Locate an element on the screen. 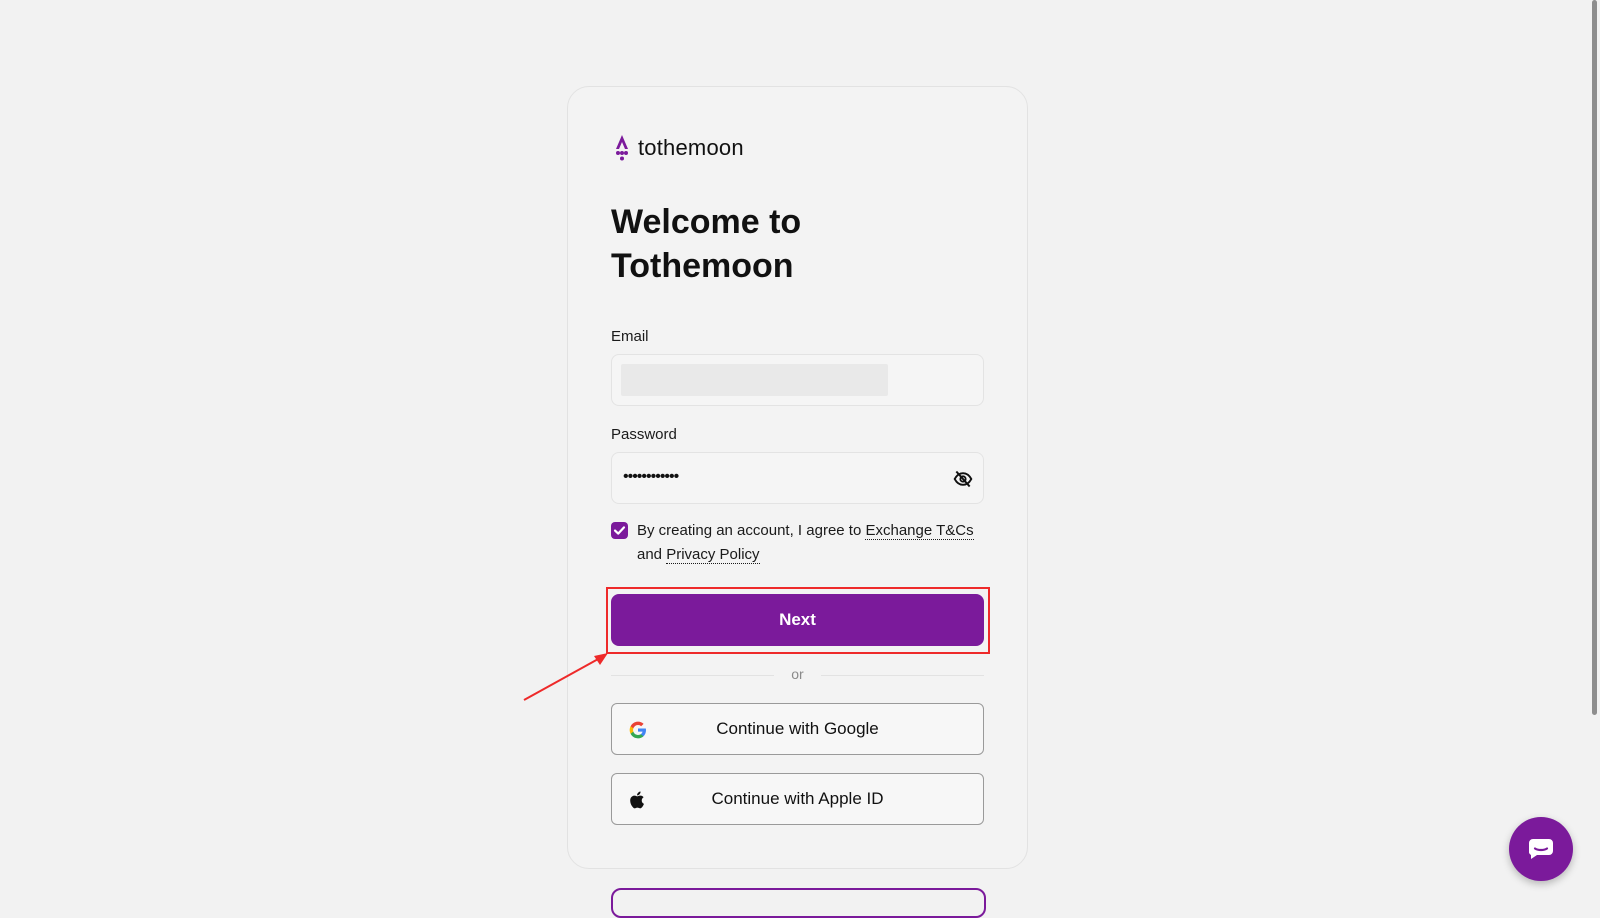 The height and width of the screenshot is (918, 1600). or-divider: or is located at coordinates (797, 675).